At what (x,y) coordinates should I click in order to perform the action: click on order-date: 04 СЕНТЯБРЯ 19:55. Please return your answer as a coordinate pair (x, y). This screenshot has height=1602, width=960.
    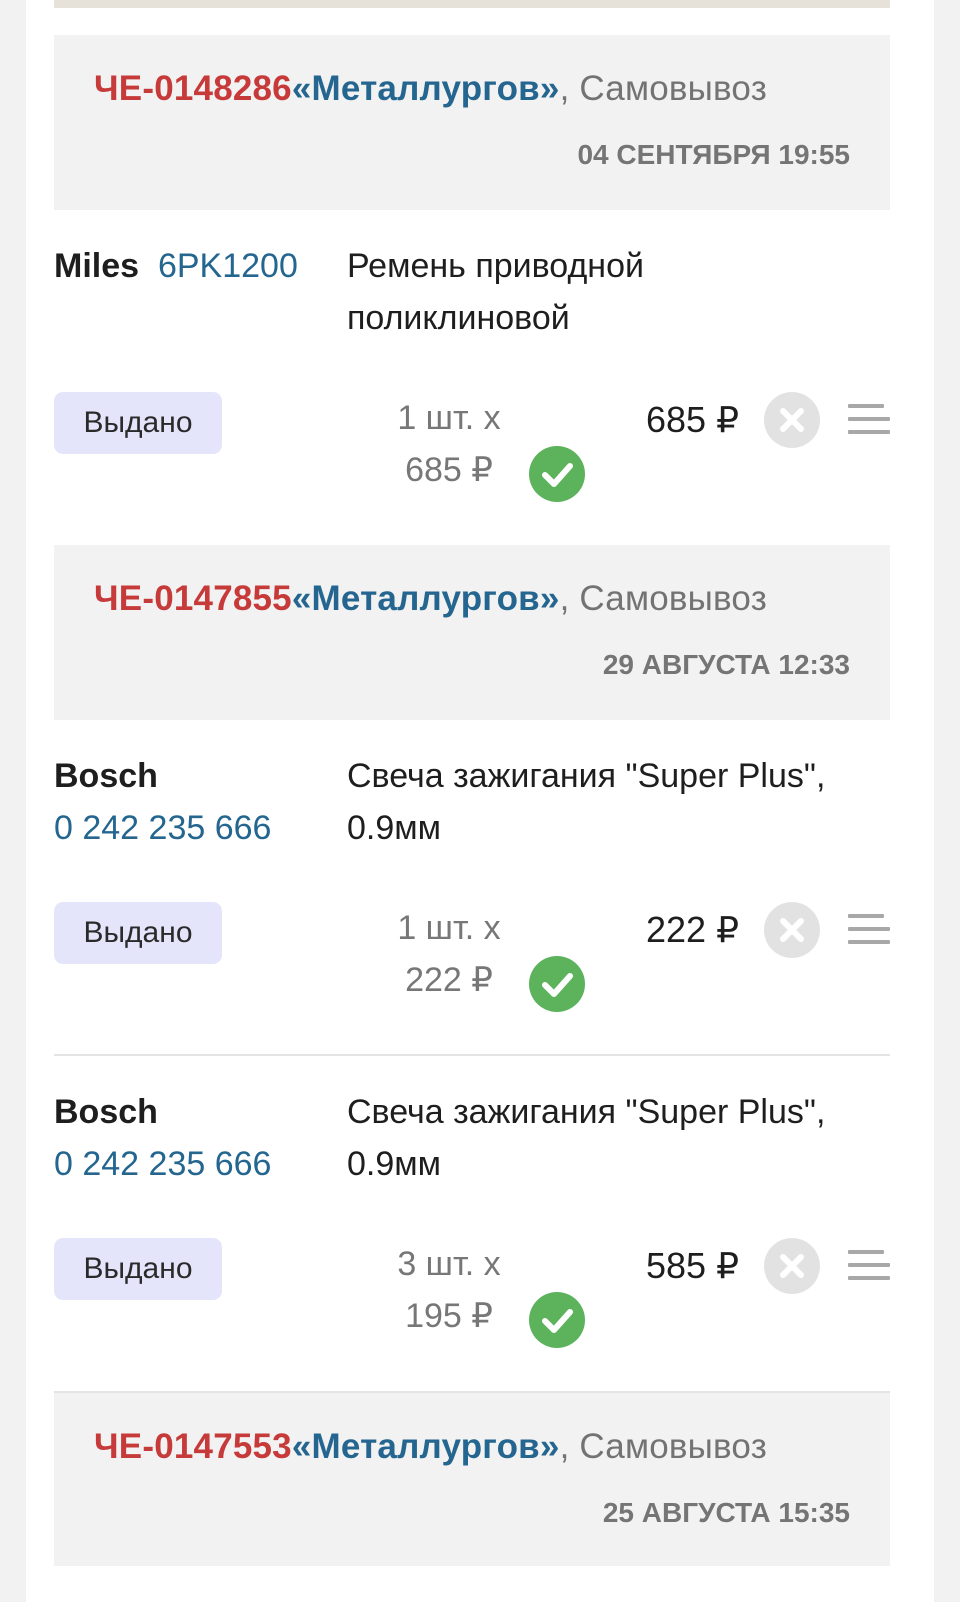
    Looking at the image, I should click on (713, 154).